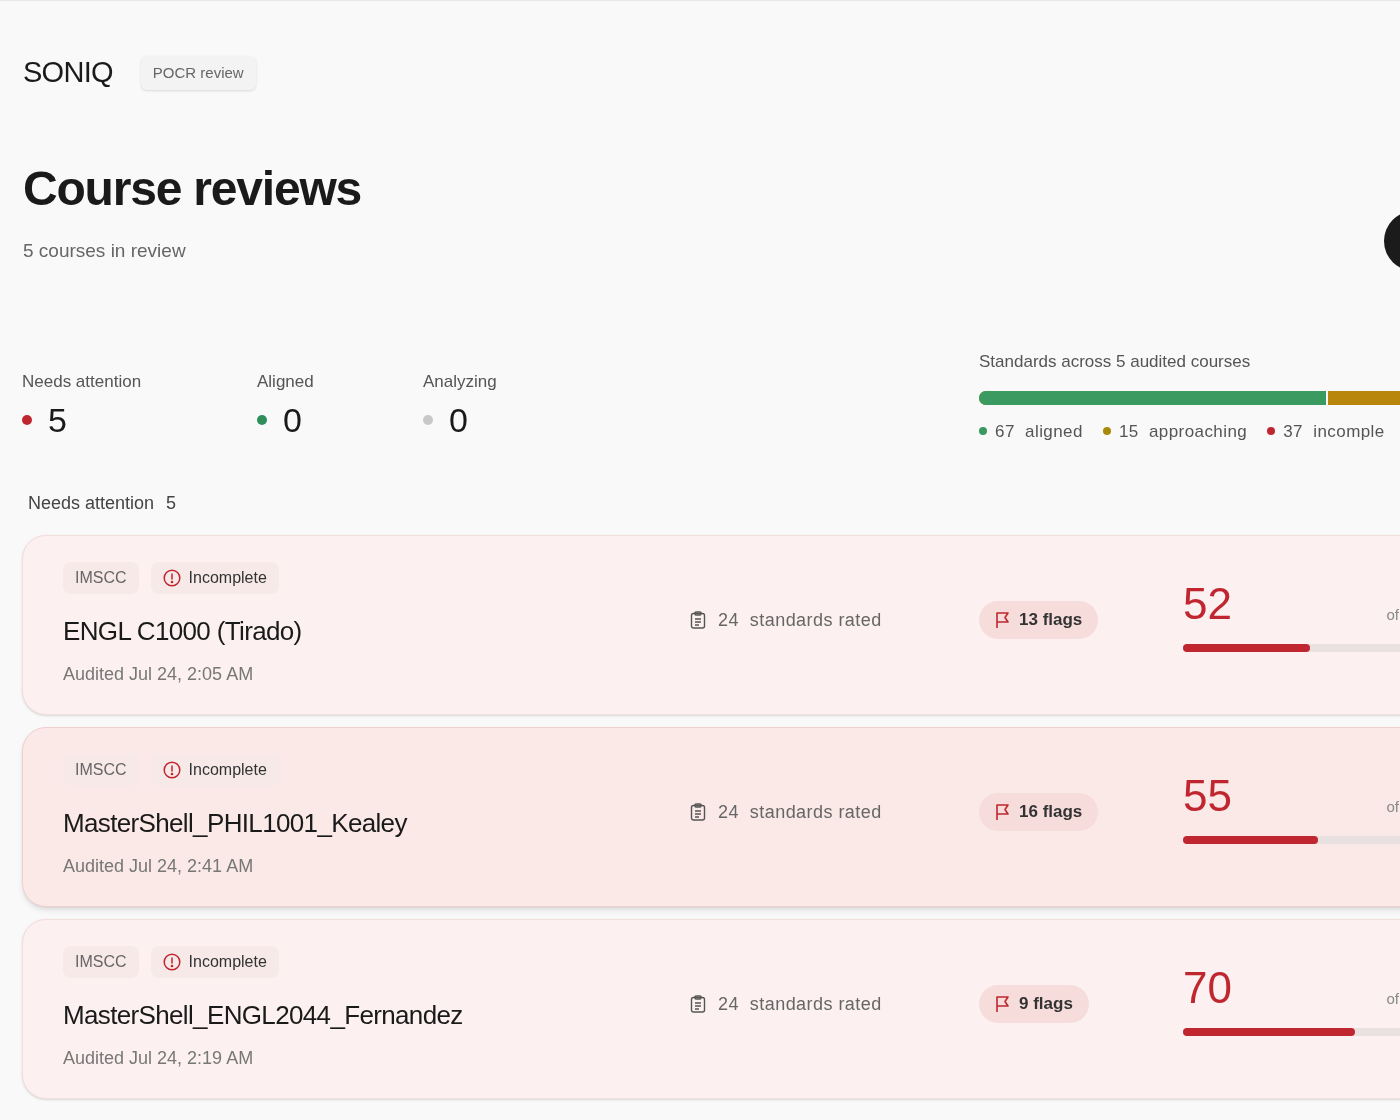  I want to click on standards-title: Standards across 5 audited courses, so click(1115, 362).